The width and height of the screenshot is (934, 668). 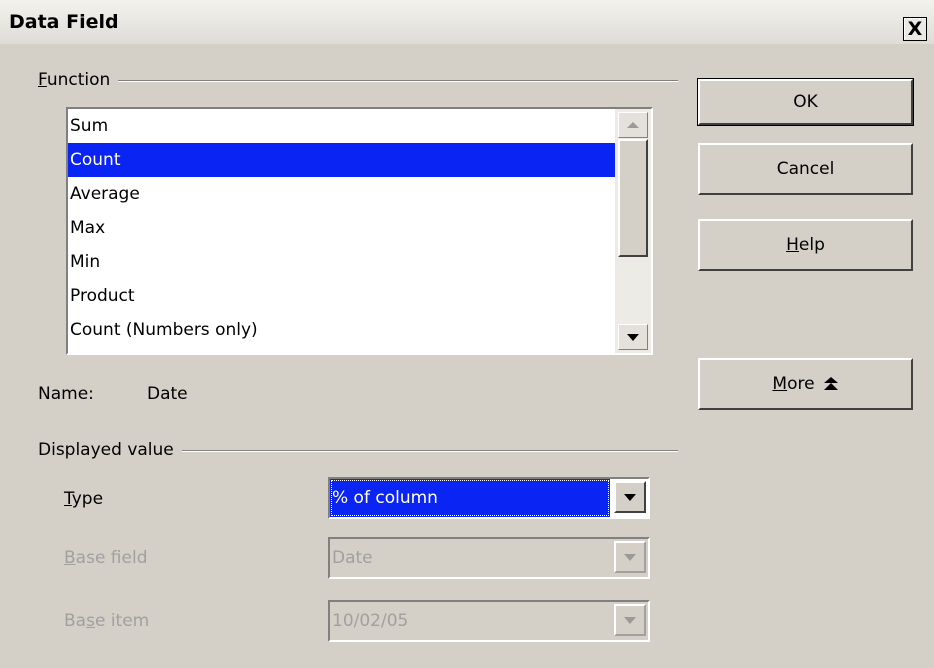 What do you see at coordinates (84, 499) in the screenshot?
I see `type-label: Type` at bounding box center [84, 499].